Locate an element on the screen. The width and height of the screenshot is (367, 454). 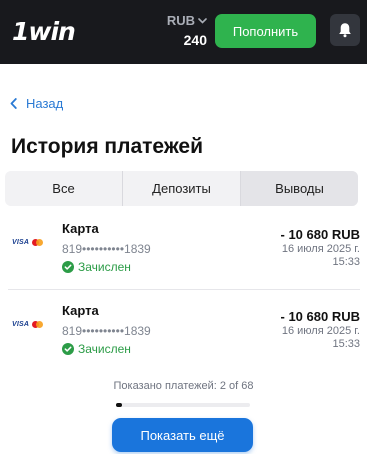
tab-withdrawals: Выводы is located at coordinates (299, 188).